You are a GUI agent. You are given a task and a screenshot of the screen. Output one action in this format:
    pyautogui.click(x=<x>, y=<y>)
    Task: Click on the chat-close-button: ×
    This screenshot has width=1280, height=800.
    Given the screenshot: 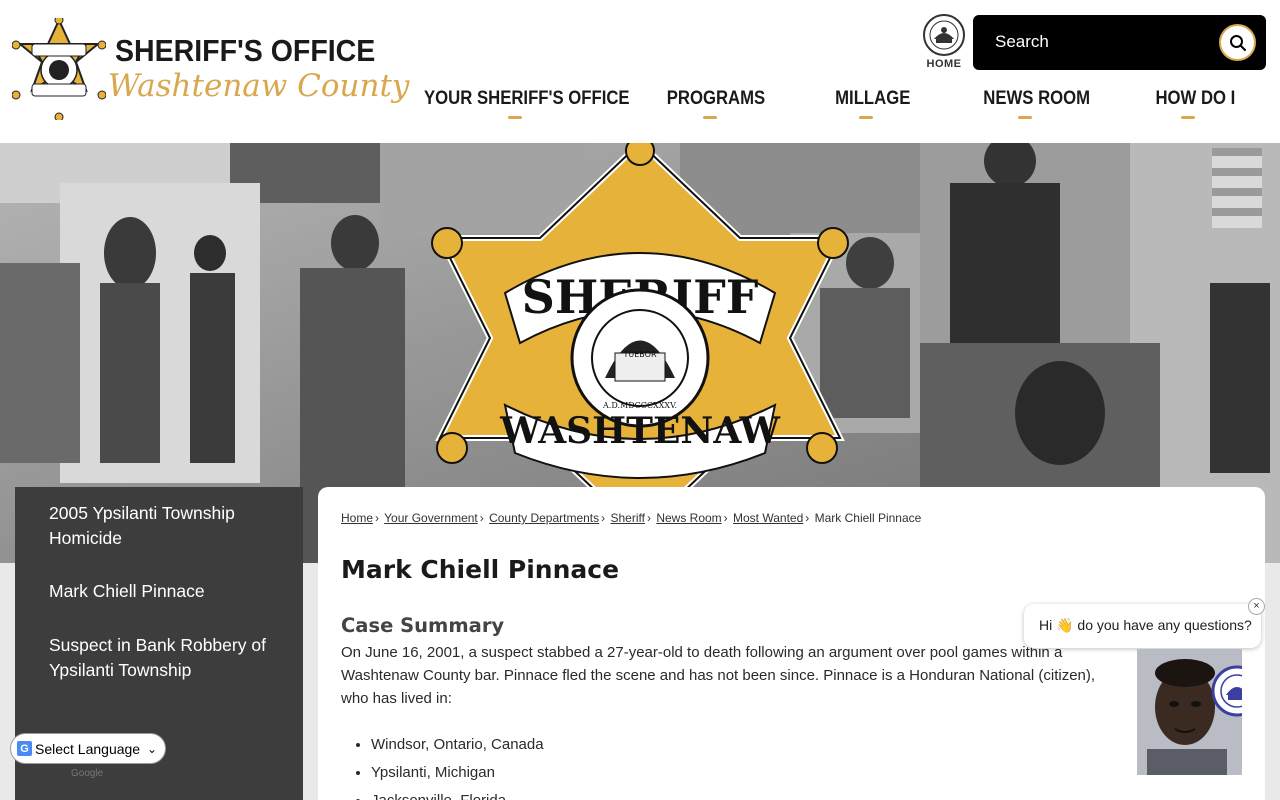 What is the action you would take?
    pyautogui.click(x=1256, y=606)
    